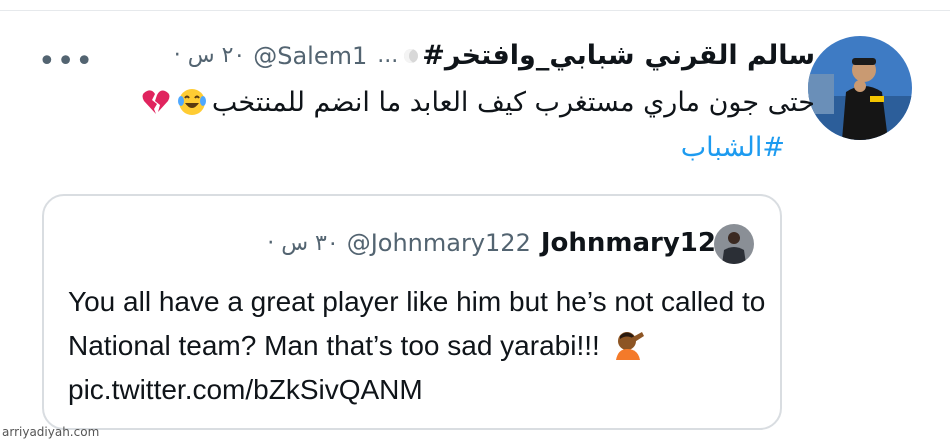 The width and height of the screenshot is (950, 441). Describe the element at coordinates (411, 55) in the screenshot. I see `crescent-emoji-icon` at that location.